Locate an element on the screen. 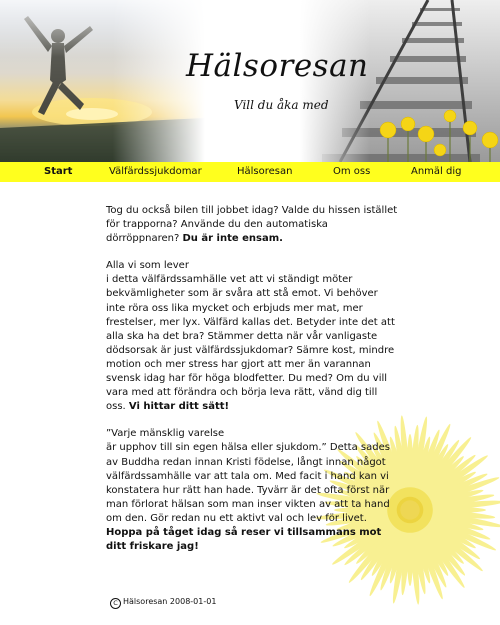  nav-item-anmal-dig: Anmäl dig is located at coordinates (436, 171).